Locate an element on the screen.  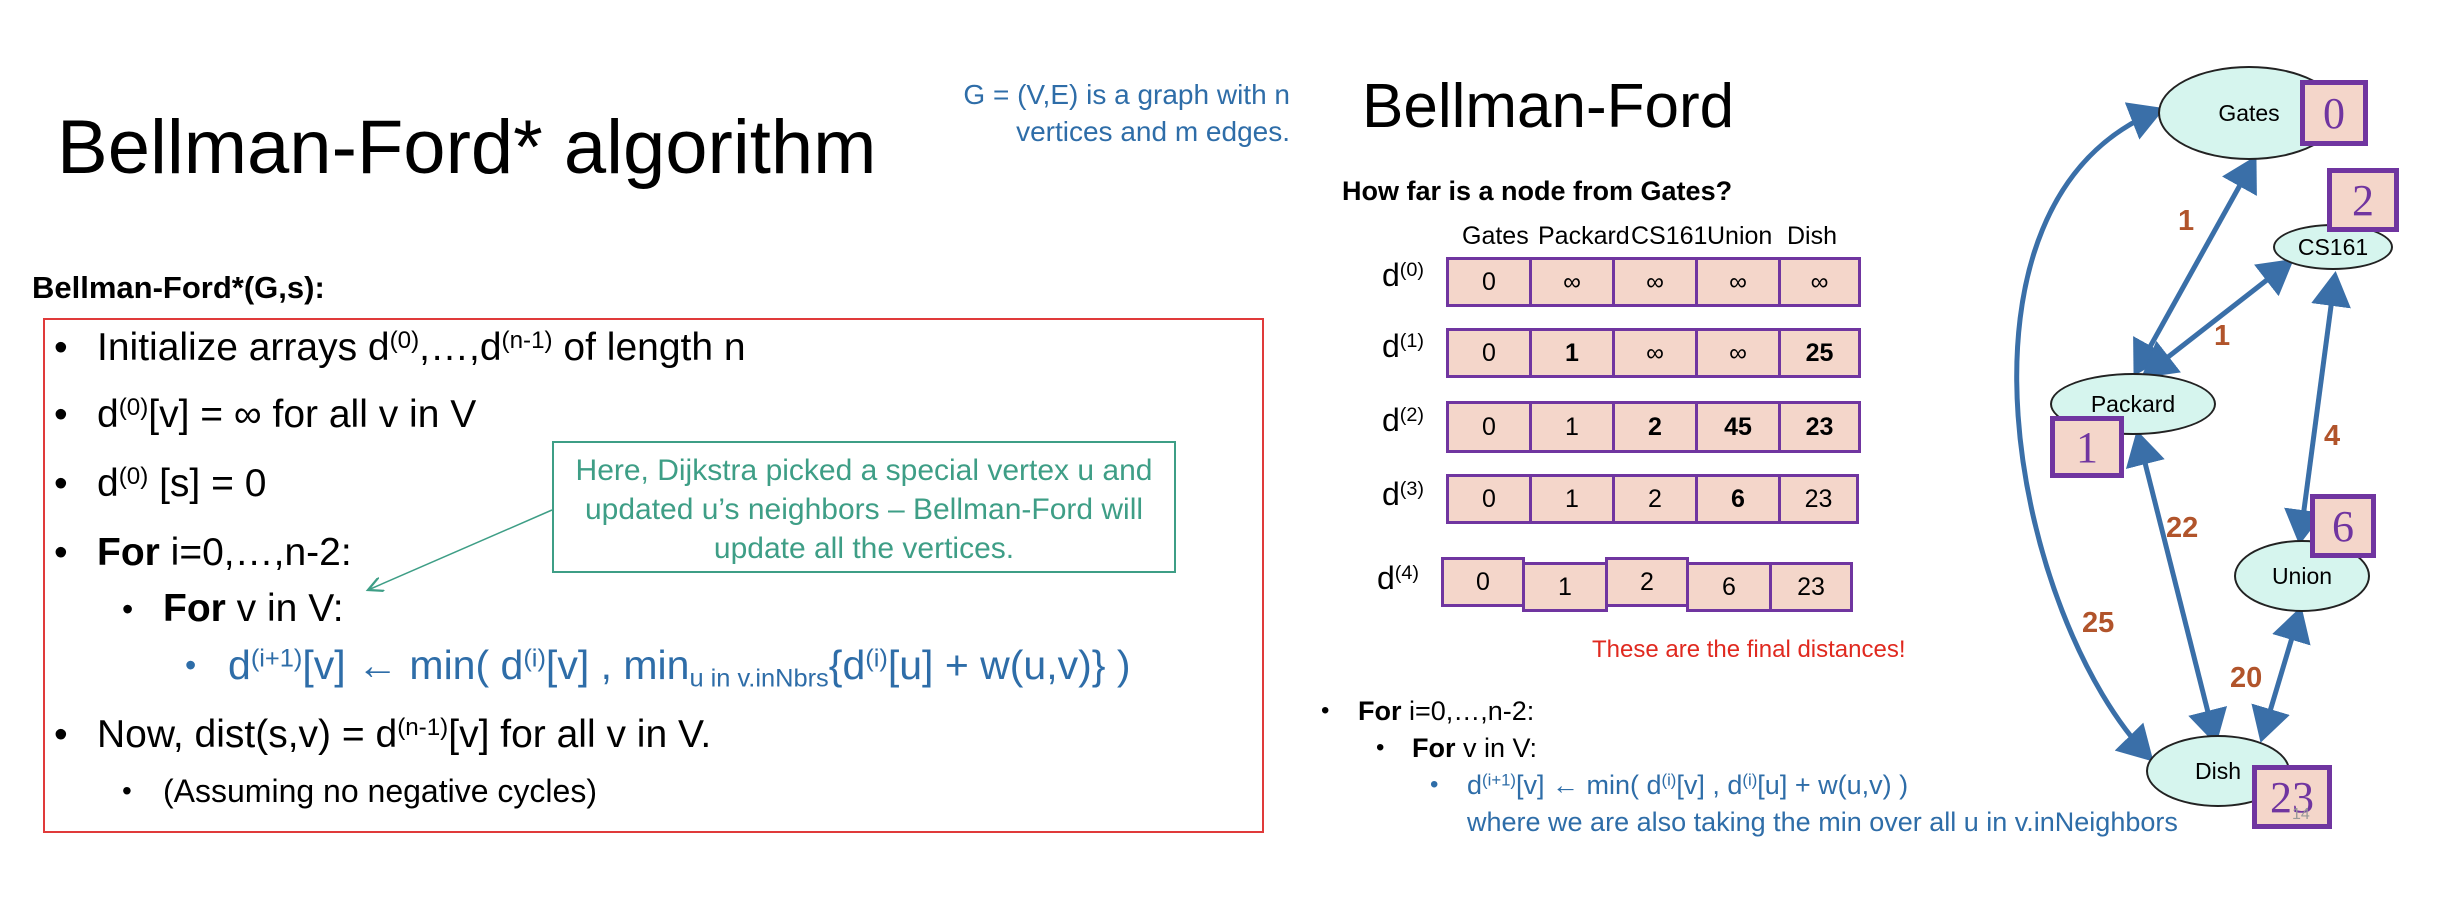
page-number: 14 is located at coordinates (2301, 814).